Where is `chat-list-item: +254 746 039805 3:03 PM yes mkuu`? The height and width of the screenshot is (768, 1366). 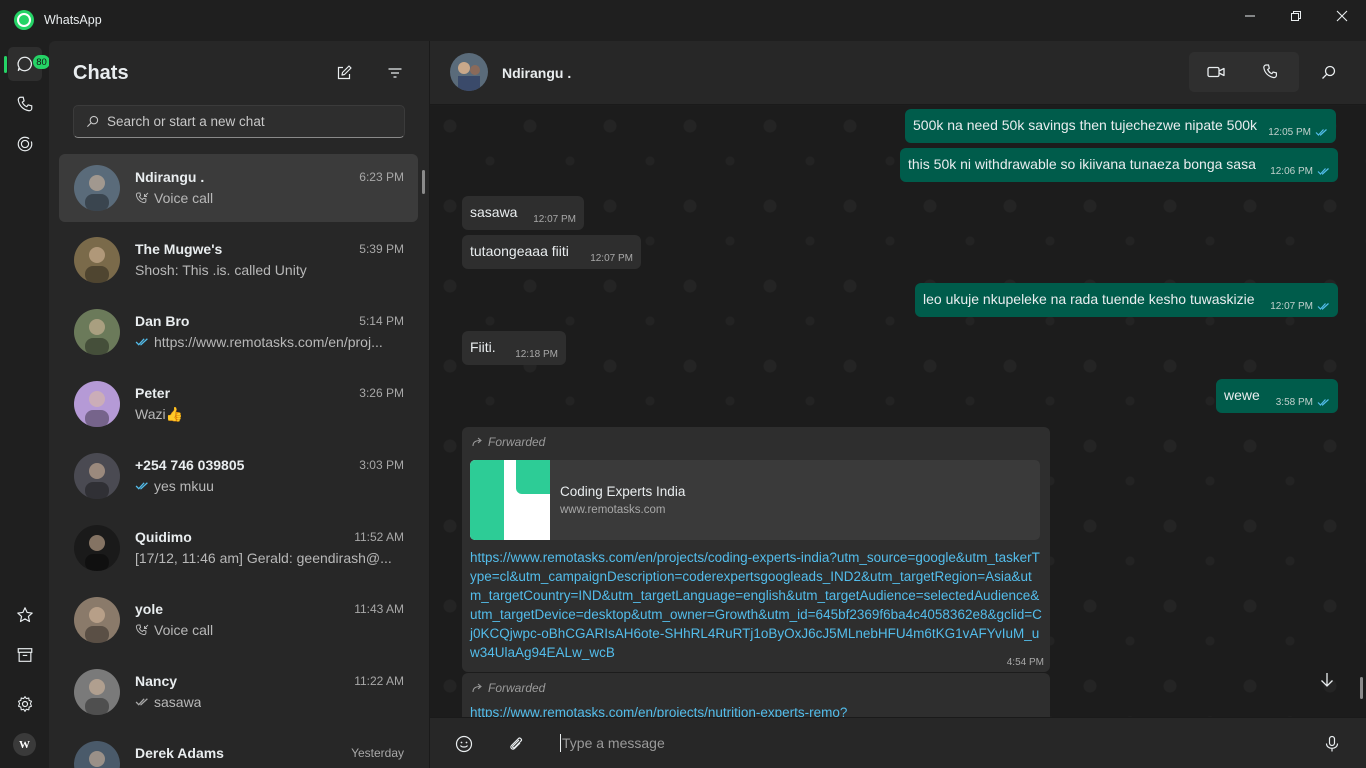
chat-list-item: +254 746 039805 3:03 PM yes mkuu is located at coordinates (238, 476).